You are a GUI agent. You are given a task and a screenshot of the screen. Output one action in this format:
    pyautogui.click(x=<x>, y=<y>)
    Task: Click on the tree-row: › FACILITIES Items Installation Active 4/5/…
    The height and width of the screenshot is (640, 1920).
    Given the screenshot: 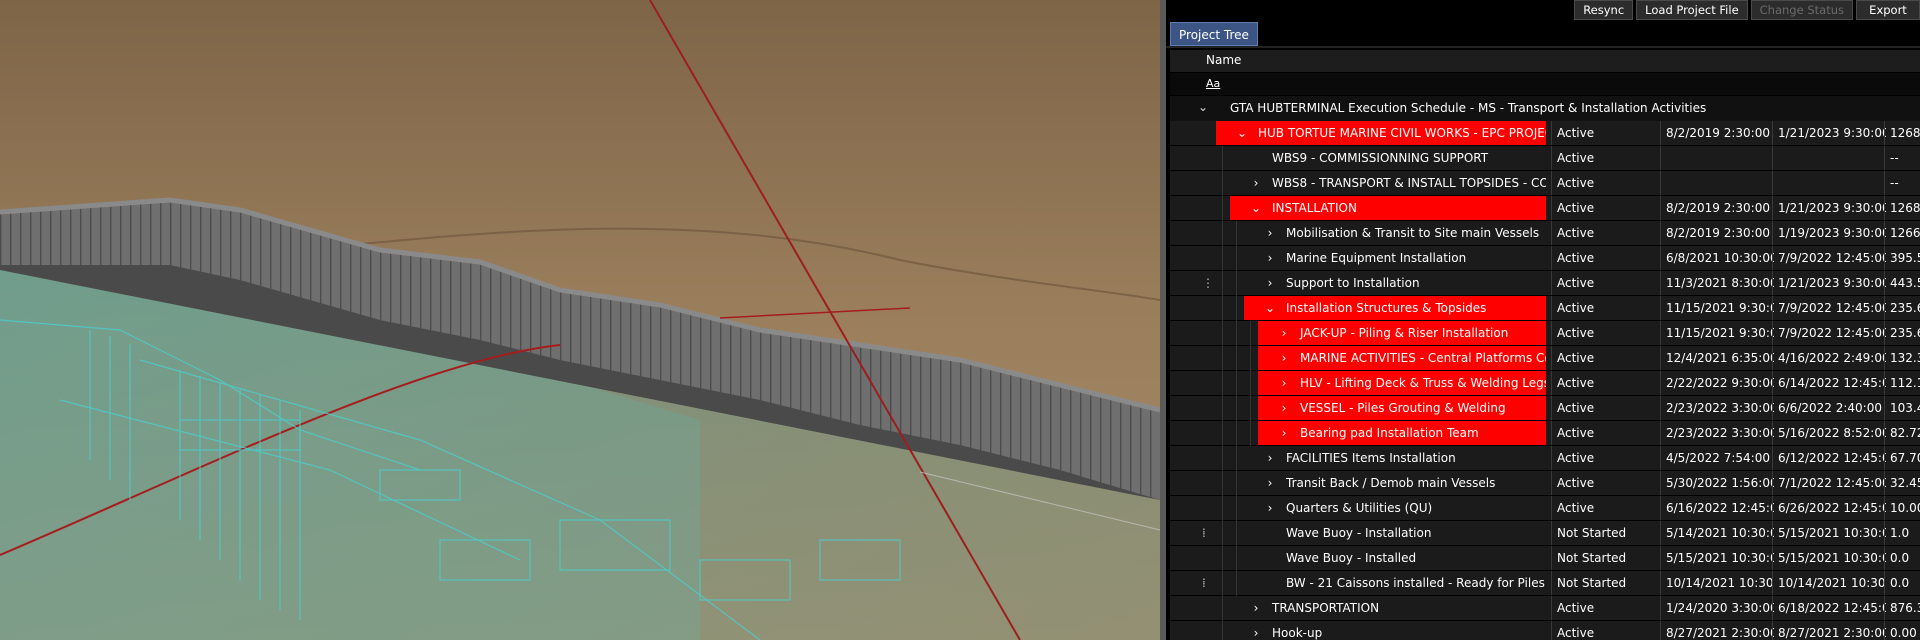 What is the action you would take?
    pyautogui.click(x=1545, y=458)
    